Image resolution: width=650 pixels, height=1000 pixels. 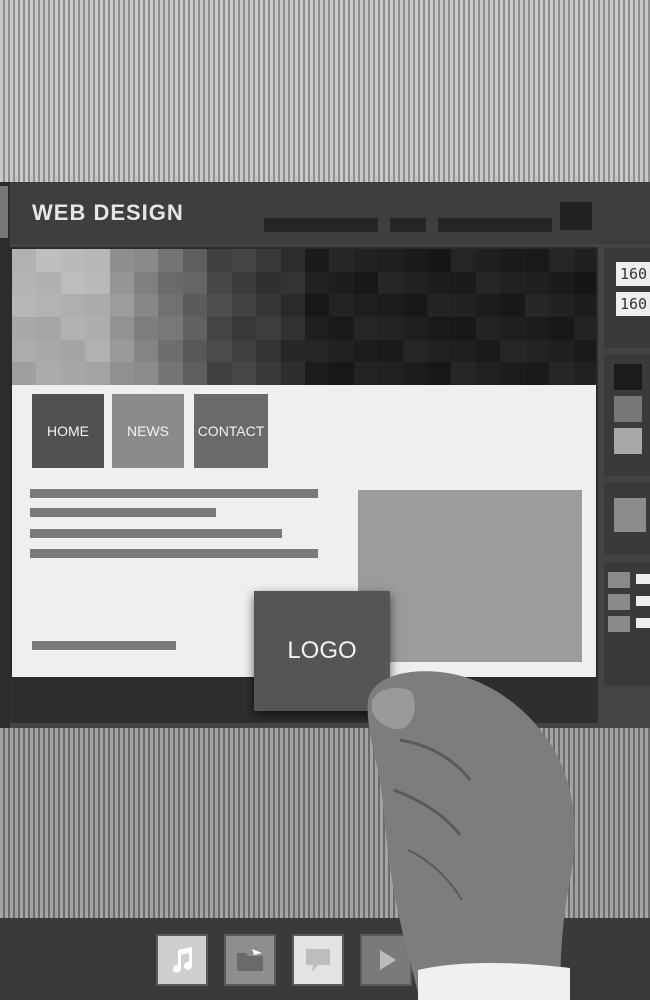 I want to click on bottom-dock, so click(x=325, y=959).